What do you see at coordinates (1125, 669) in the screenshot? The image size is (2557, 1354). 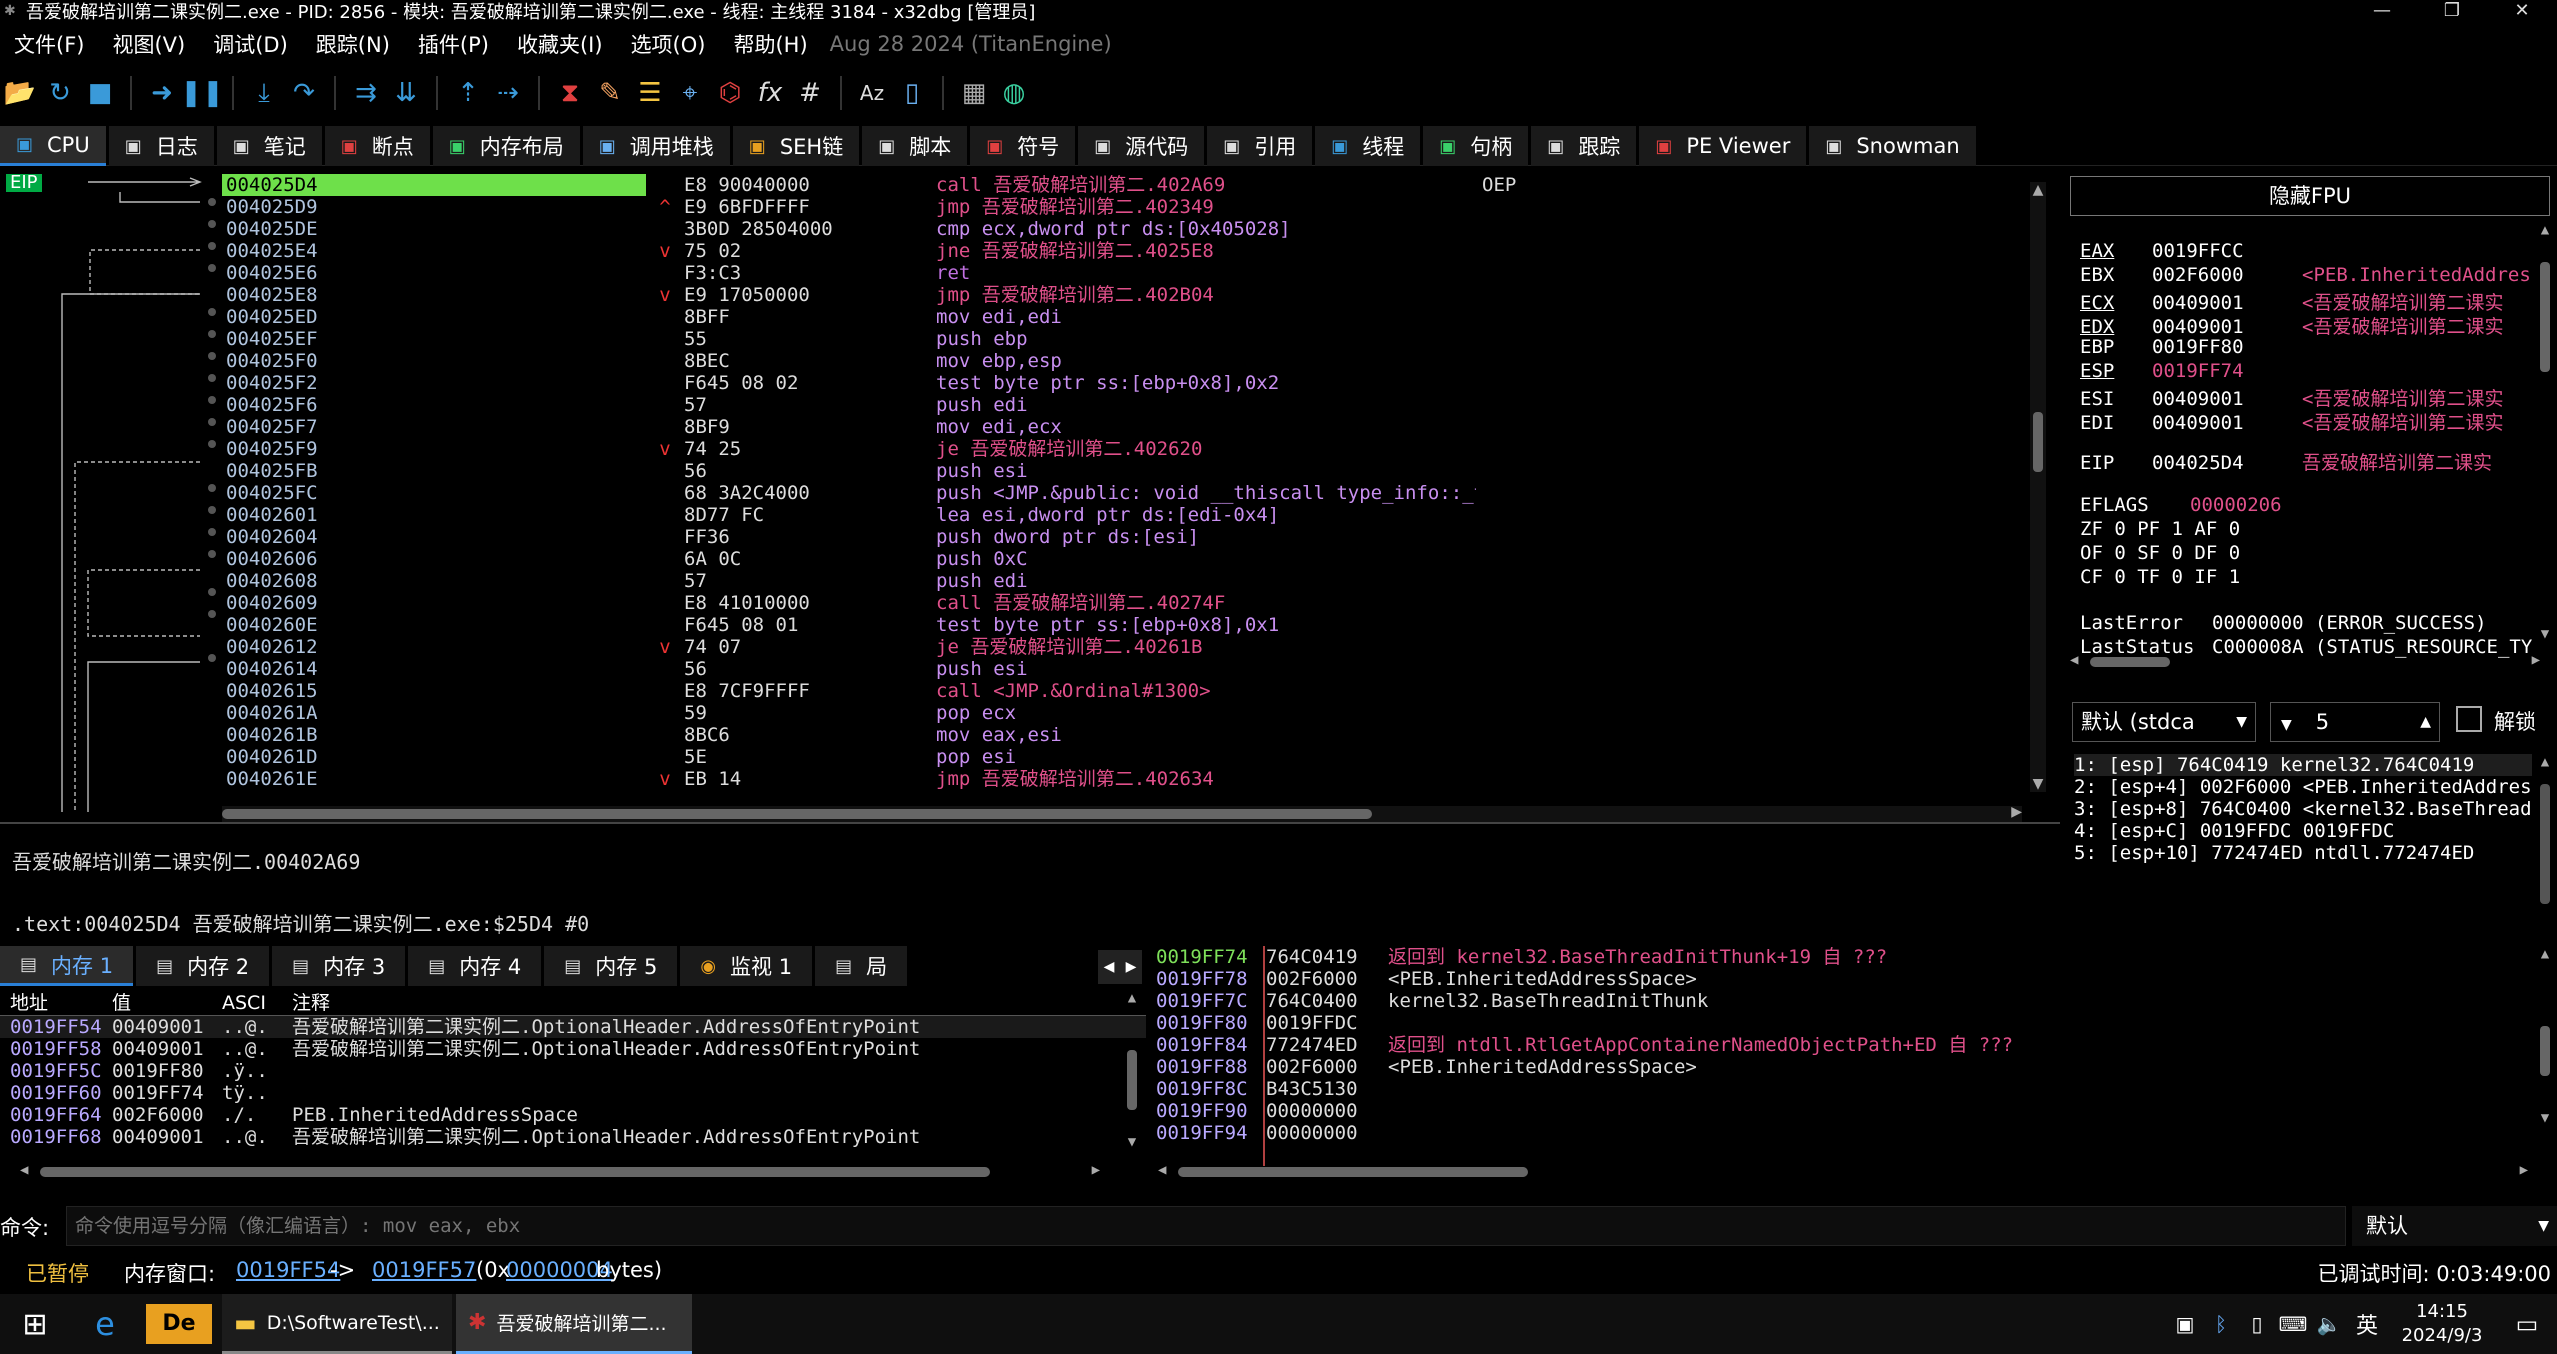 I see `disasm-row: 00402614 56 push esi` at bounding box center [1125, 669].